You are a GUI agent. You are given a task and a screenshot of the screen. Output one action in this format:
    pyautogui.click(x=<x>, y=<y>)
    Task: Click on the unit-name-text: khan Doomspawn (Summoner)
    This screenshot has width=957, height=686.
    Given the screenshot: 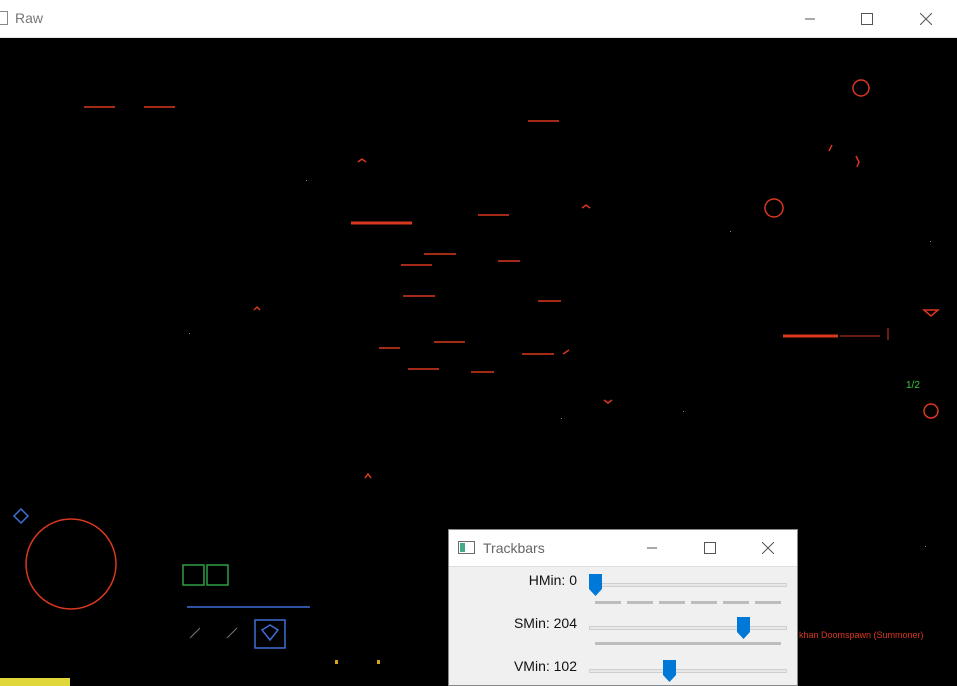 What is the action you would take?
    pyautogui.click(x=861, y=635)
    